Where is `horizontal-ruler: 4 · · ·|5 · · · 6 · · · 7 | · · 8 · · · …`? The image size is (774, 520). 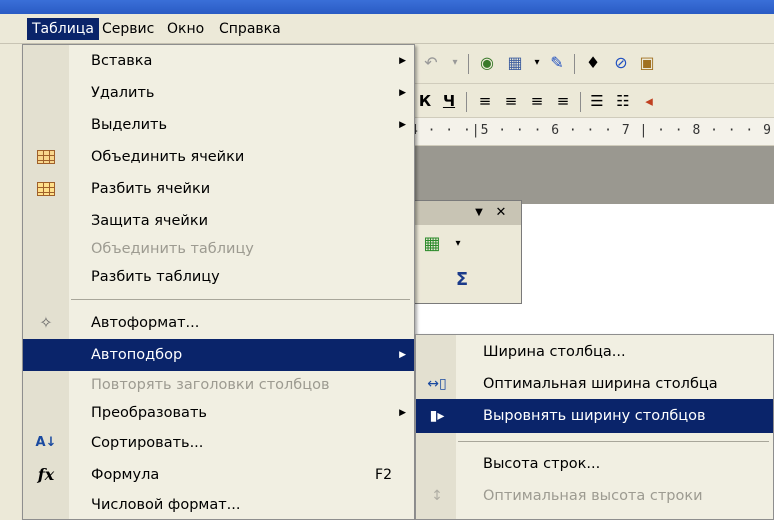
horizontal-ruler: 4 · · ·|5 · · · 6 · · · 7 | · · 8 · · · … is located at coordinates (589, 132).